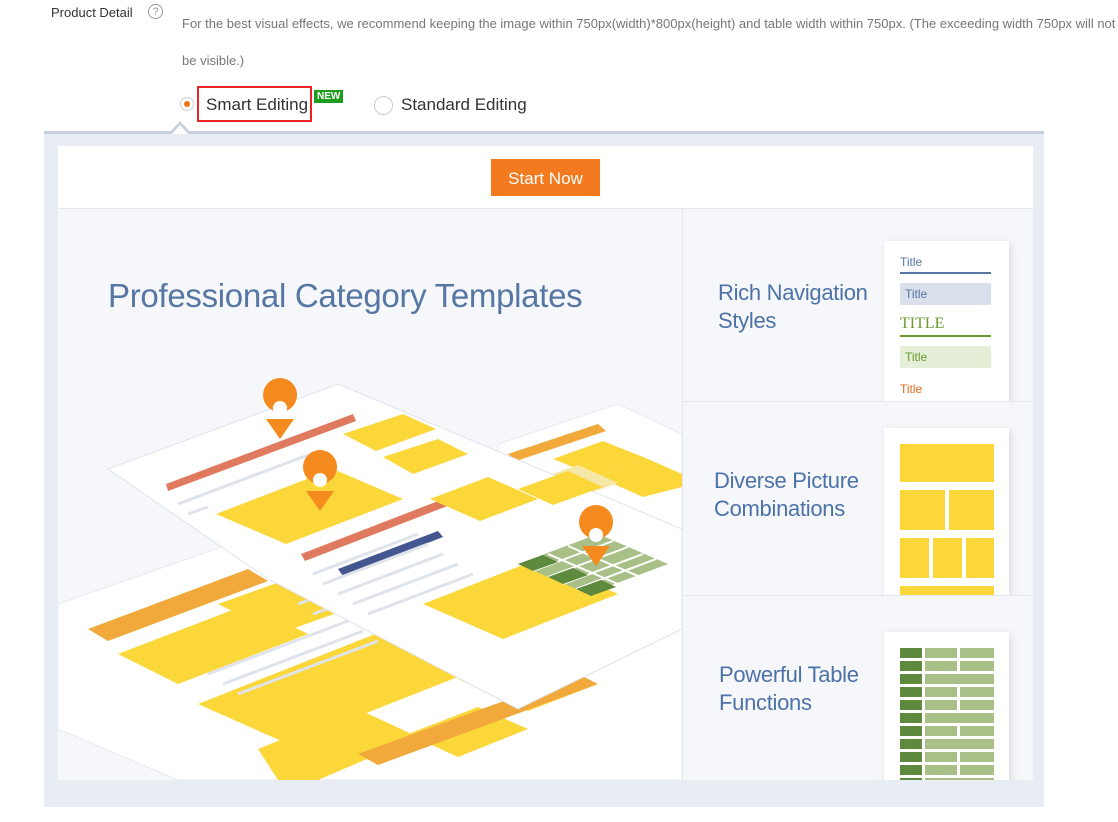 The image size is (1118, 822). What do you see at coordinates (947, 714) in the screenshot?
I see `table-preview` at bounding box center [947, 714].